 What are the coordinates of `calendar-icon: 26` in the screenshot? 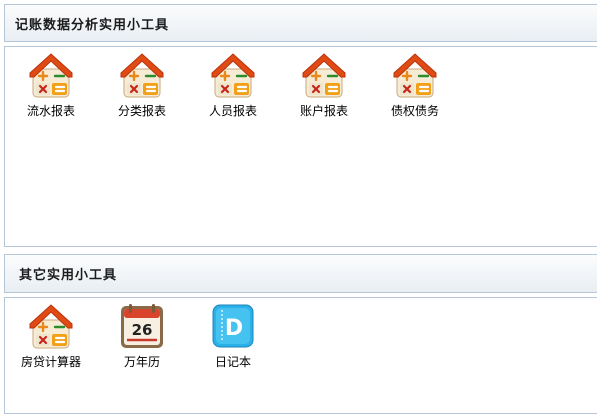 It's located at (142, 326).